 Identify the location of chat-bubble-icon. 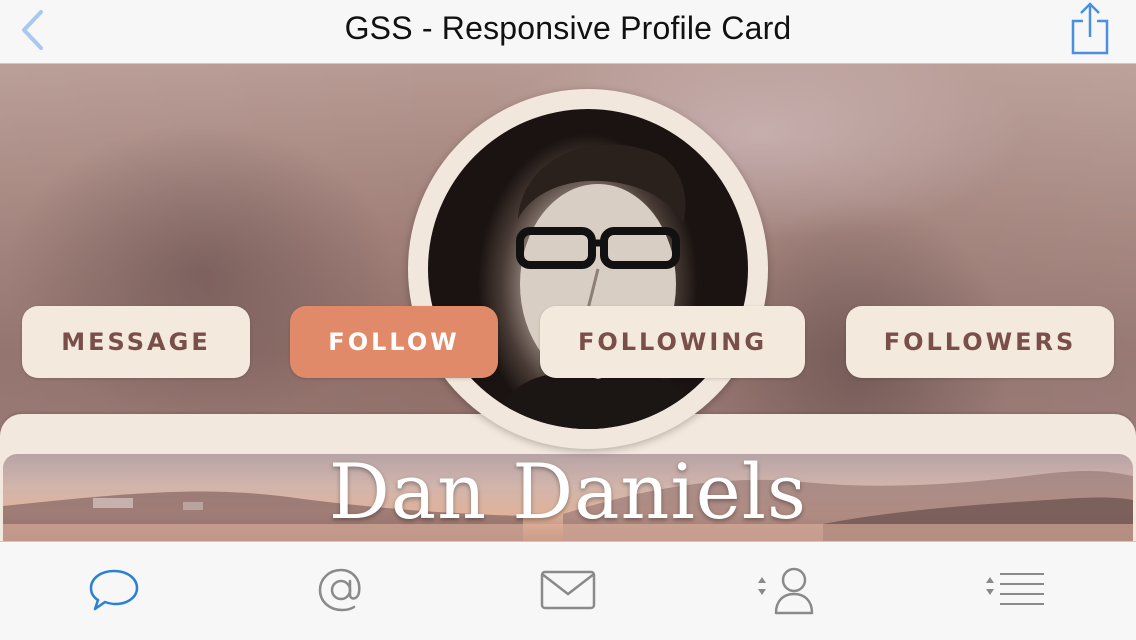
(114, 590).